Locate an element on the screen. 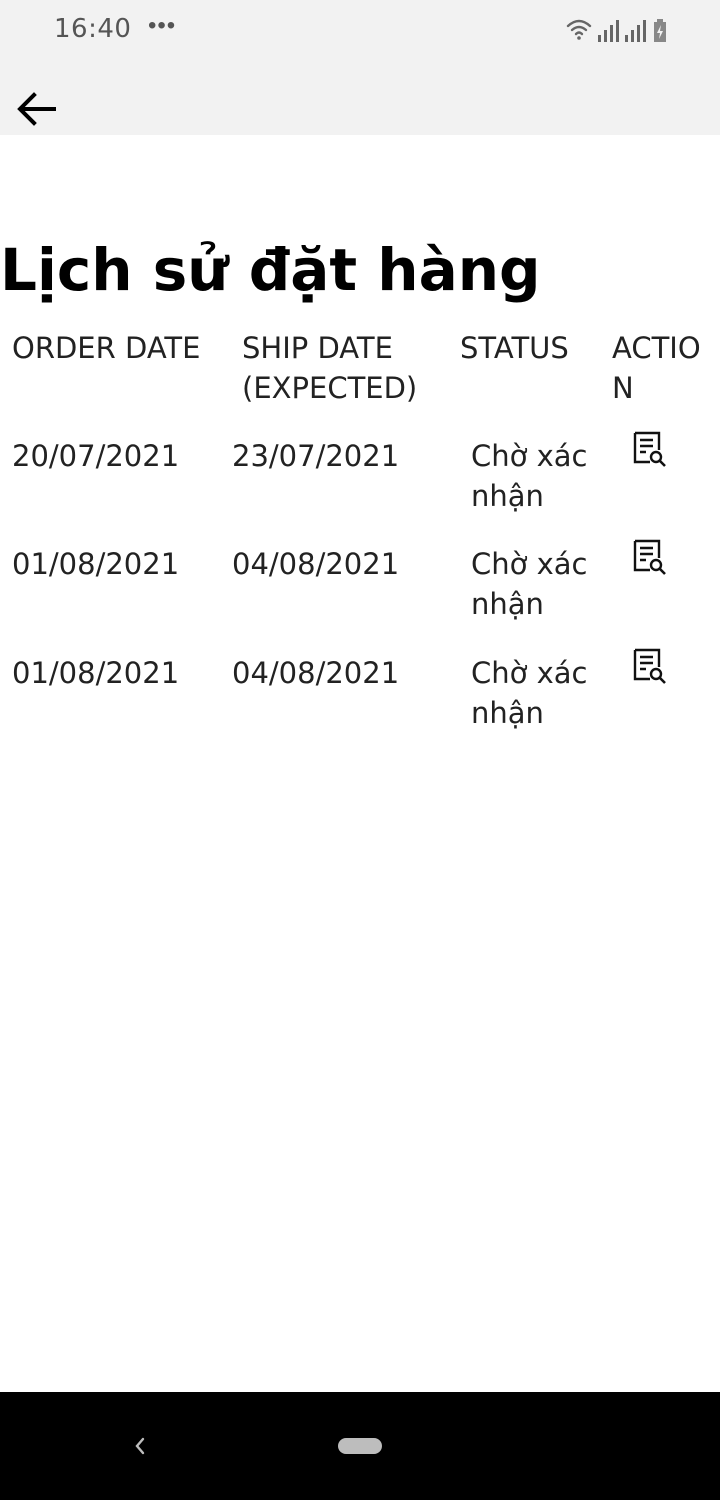  table-row: 20/07/2021 23/07/2021 Chờ xác nhận is located at coordinates (360, 483).